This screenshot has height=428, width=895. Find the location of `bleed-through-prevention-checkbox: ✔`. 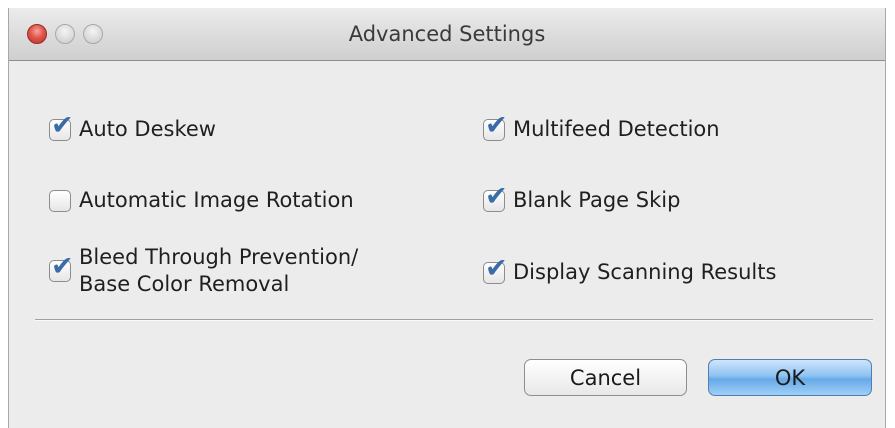

bleed-through-prevention-checkbox: ✔ is located at coordinates (61, 267).